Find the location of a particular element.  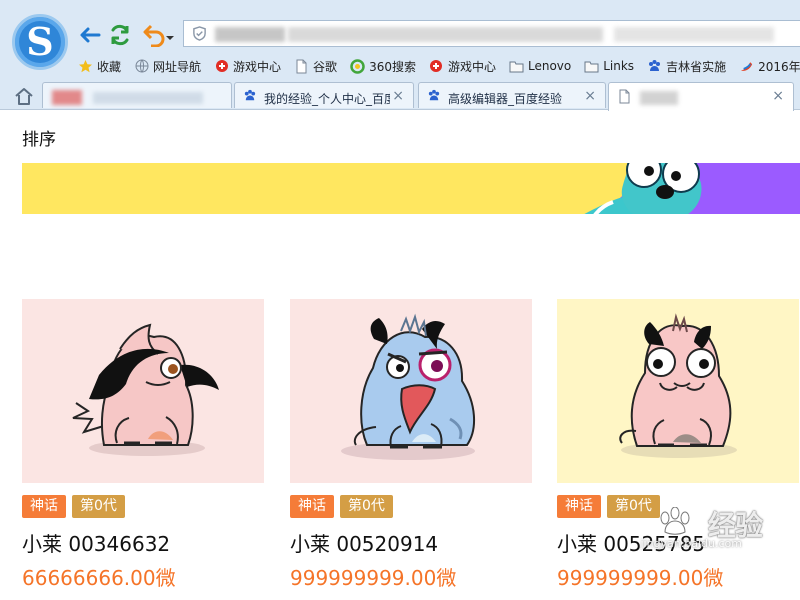

bookmark-item: Lenovo is located at coordinates (540, 66).